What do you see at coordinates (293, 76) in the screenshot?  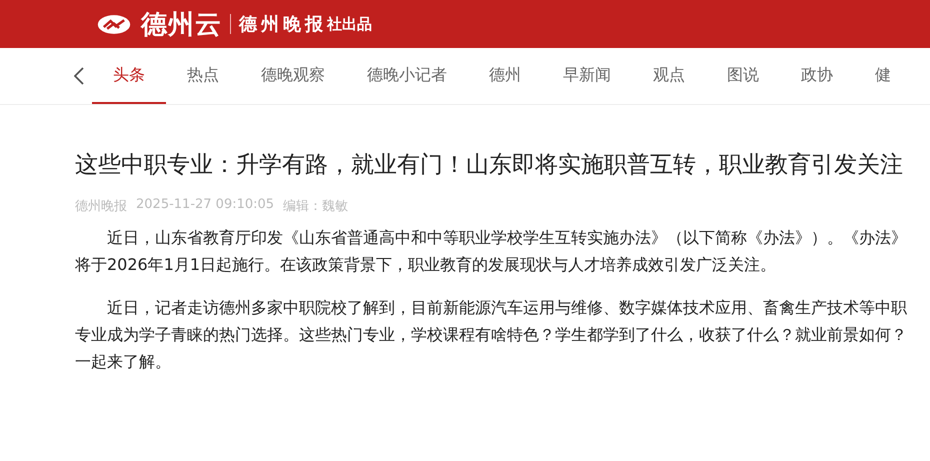 I see `nav-tab: 德晚观察` at bounding box center [293, 76].